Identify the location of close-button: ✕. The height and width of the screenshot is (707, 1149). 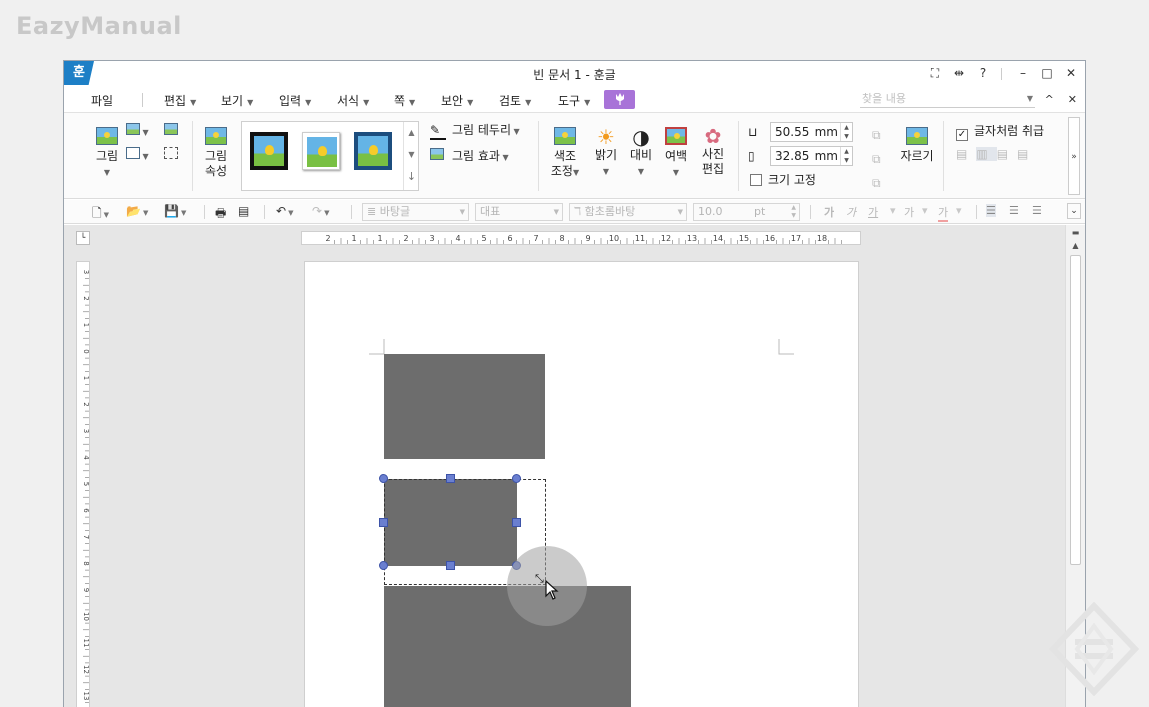
(1071, 73).